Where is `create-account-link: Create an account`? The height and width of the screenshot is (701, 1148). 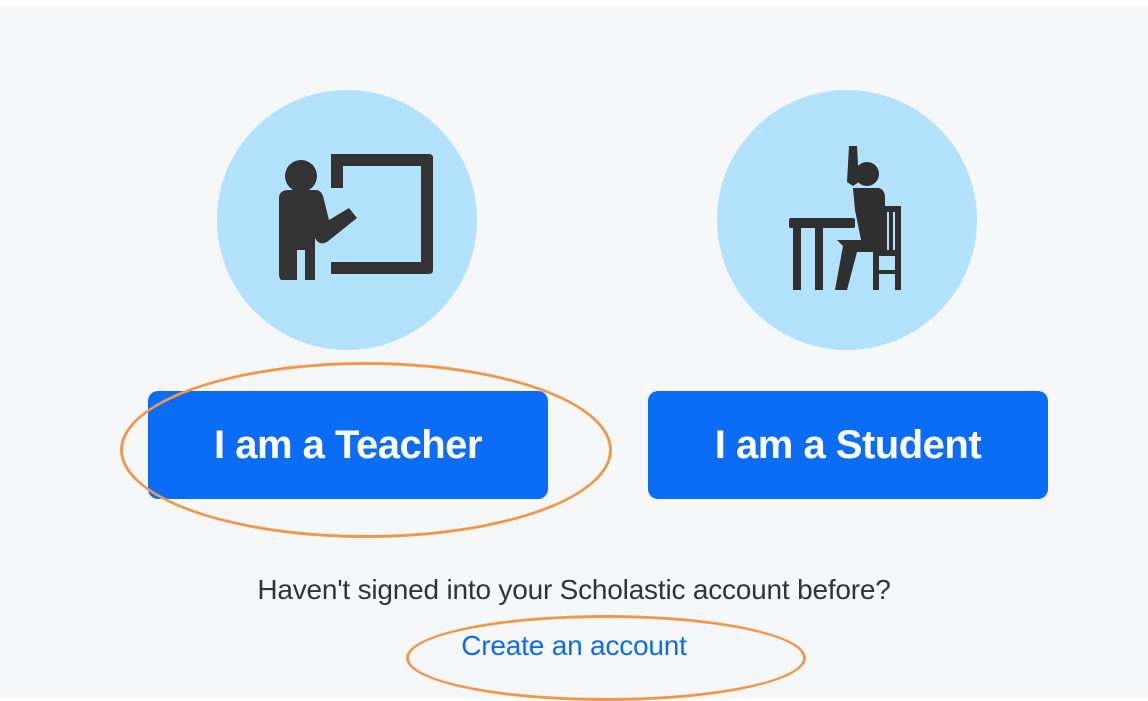 create-account-link: Create an account is located at coordinates (574, 645).